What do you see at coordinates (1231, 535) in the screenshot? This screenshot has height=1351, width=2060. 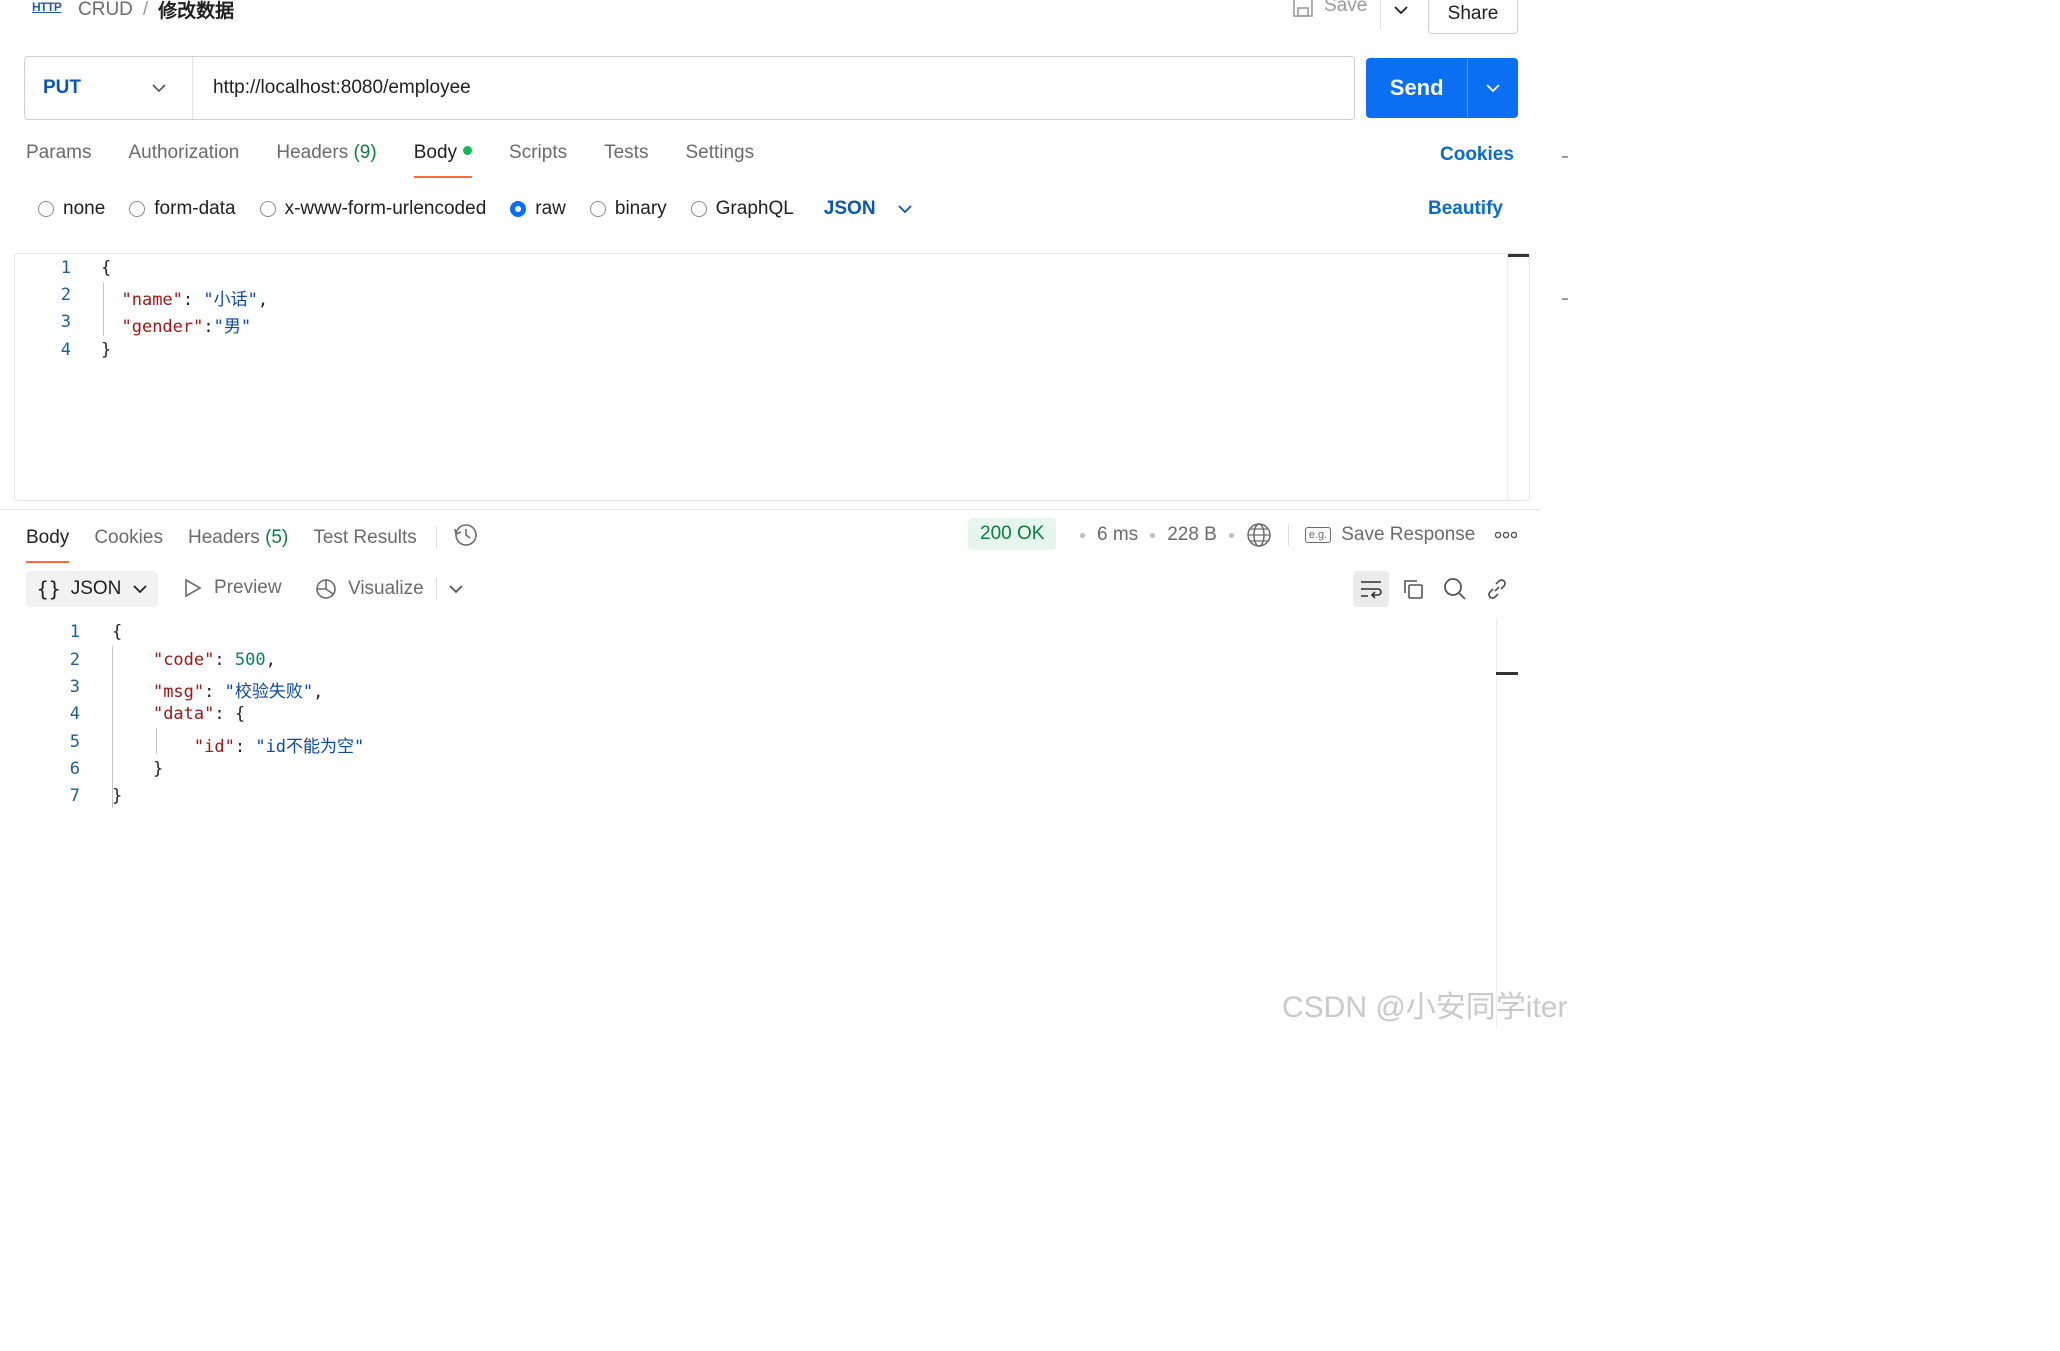 I see `bullet-separator` at bounding box center [1231, 535].